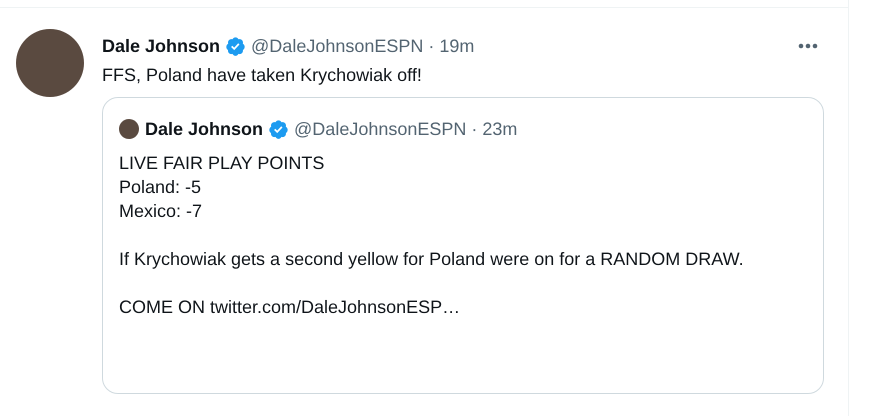 This screenshot has width=883, height=416. What do you see at coordinates (456, 46) in the screenshot?
I see `timestamp: 19m` at bounding box center [456, 46].